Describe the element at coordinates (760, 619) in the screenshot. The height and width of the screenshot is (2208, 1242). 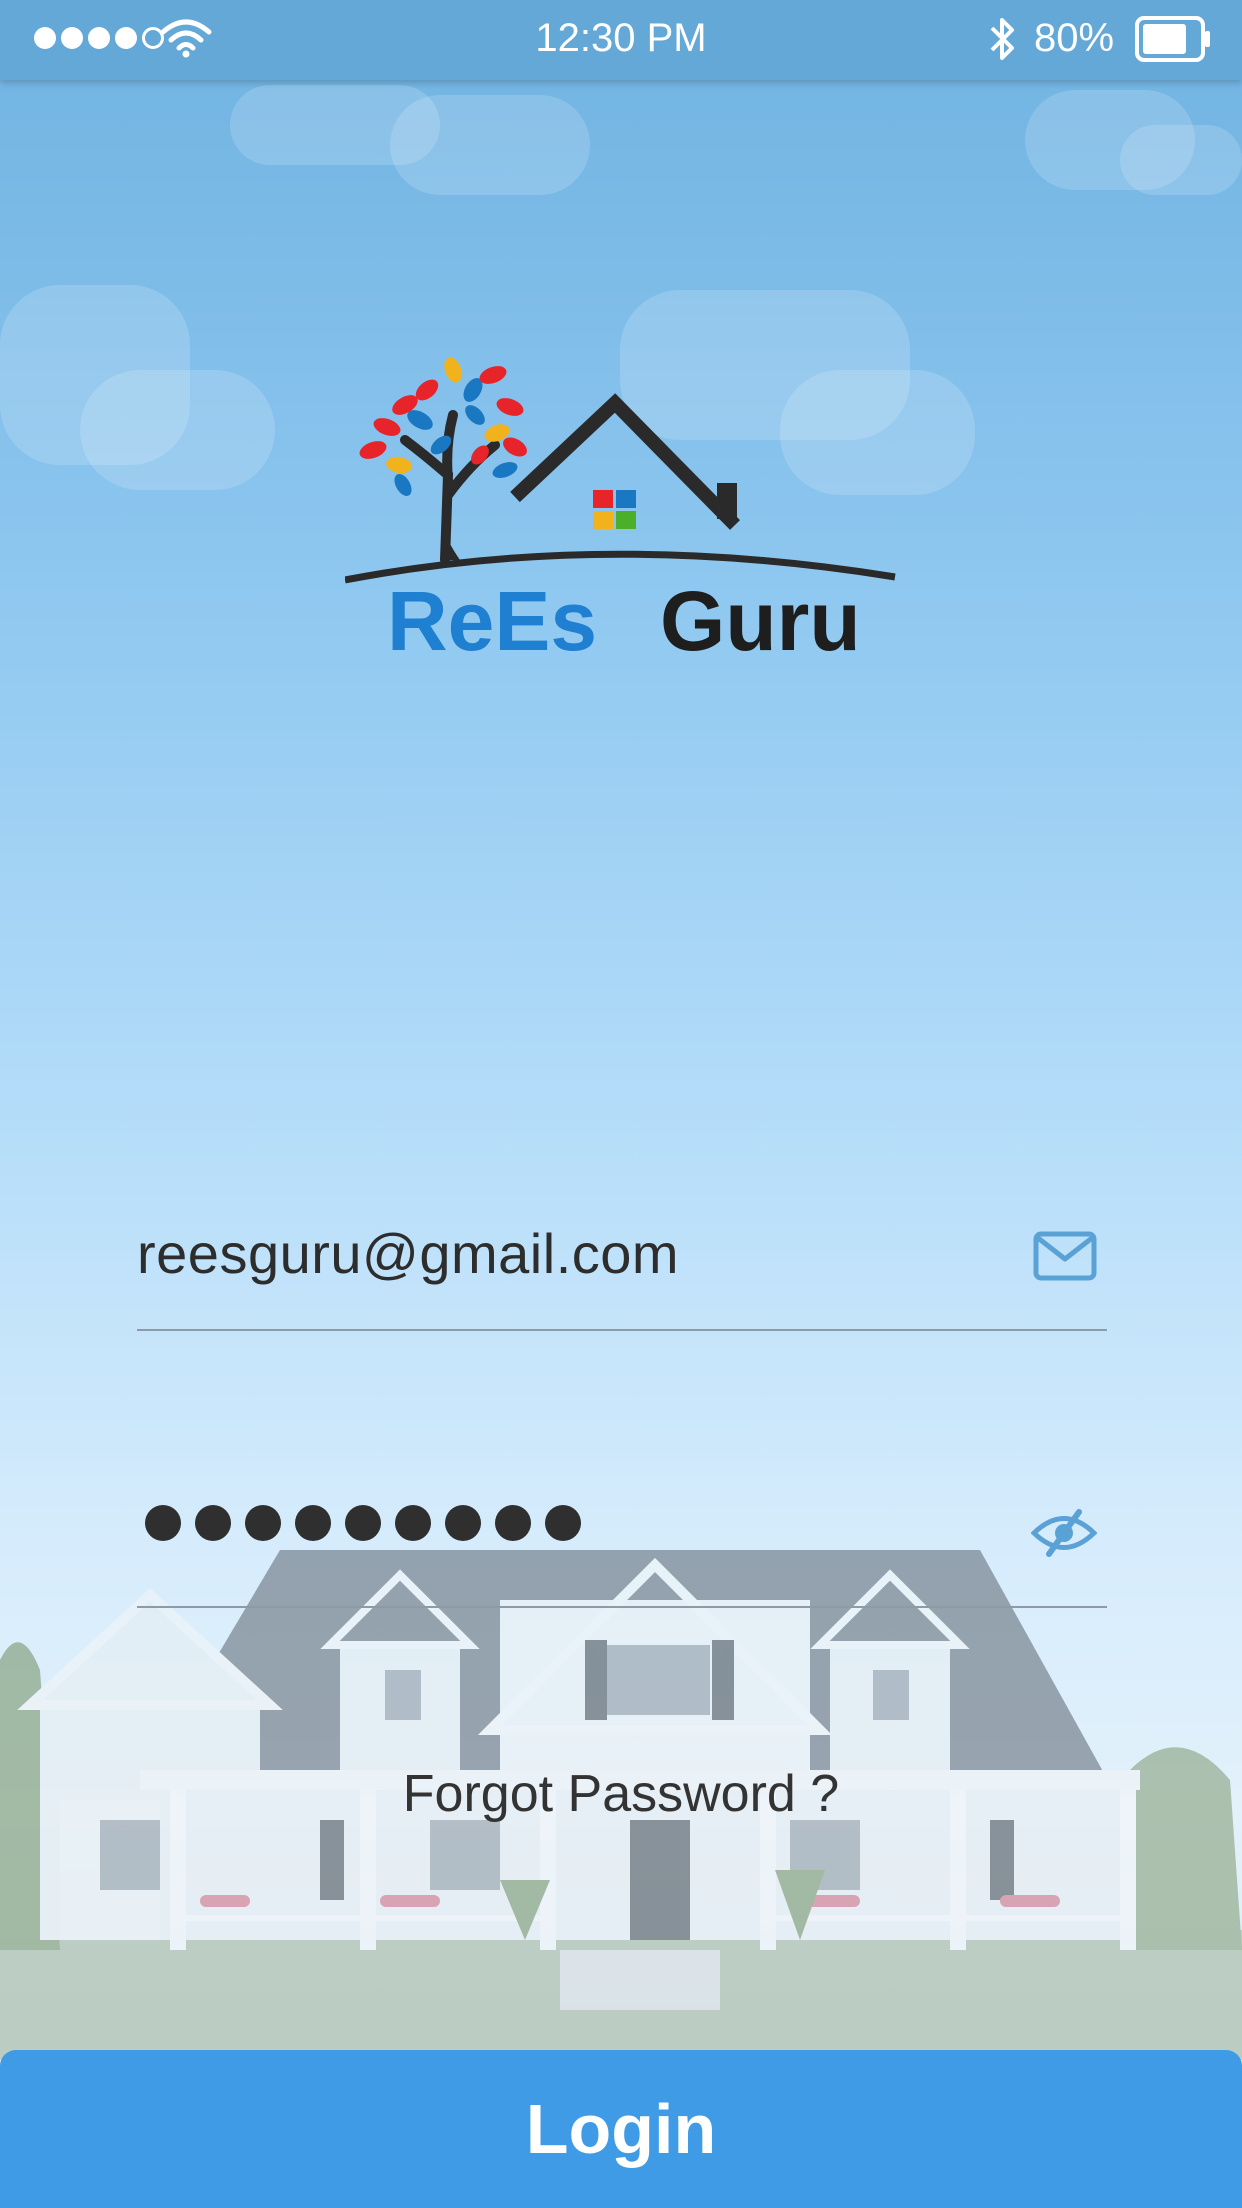
I see `logo-word-guru: Guru` at that location.